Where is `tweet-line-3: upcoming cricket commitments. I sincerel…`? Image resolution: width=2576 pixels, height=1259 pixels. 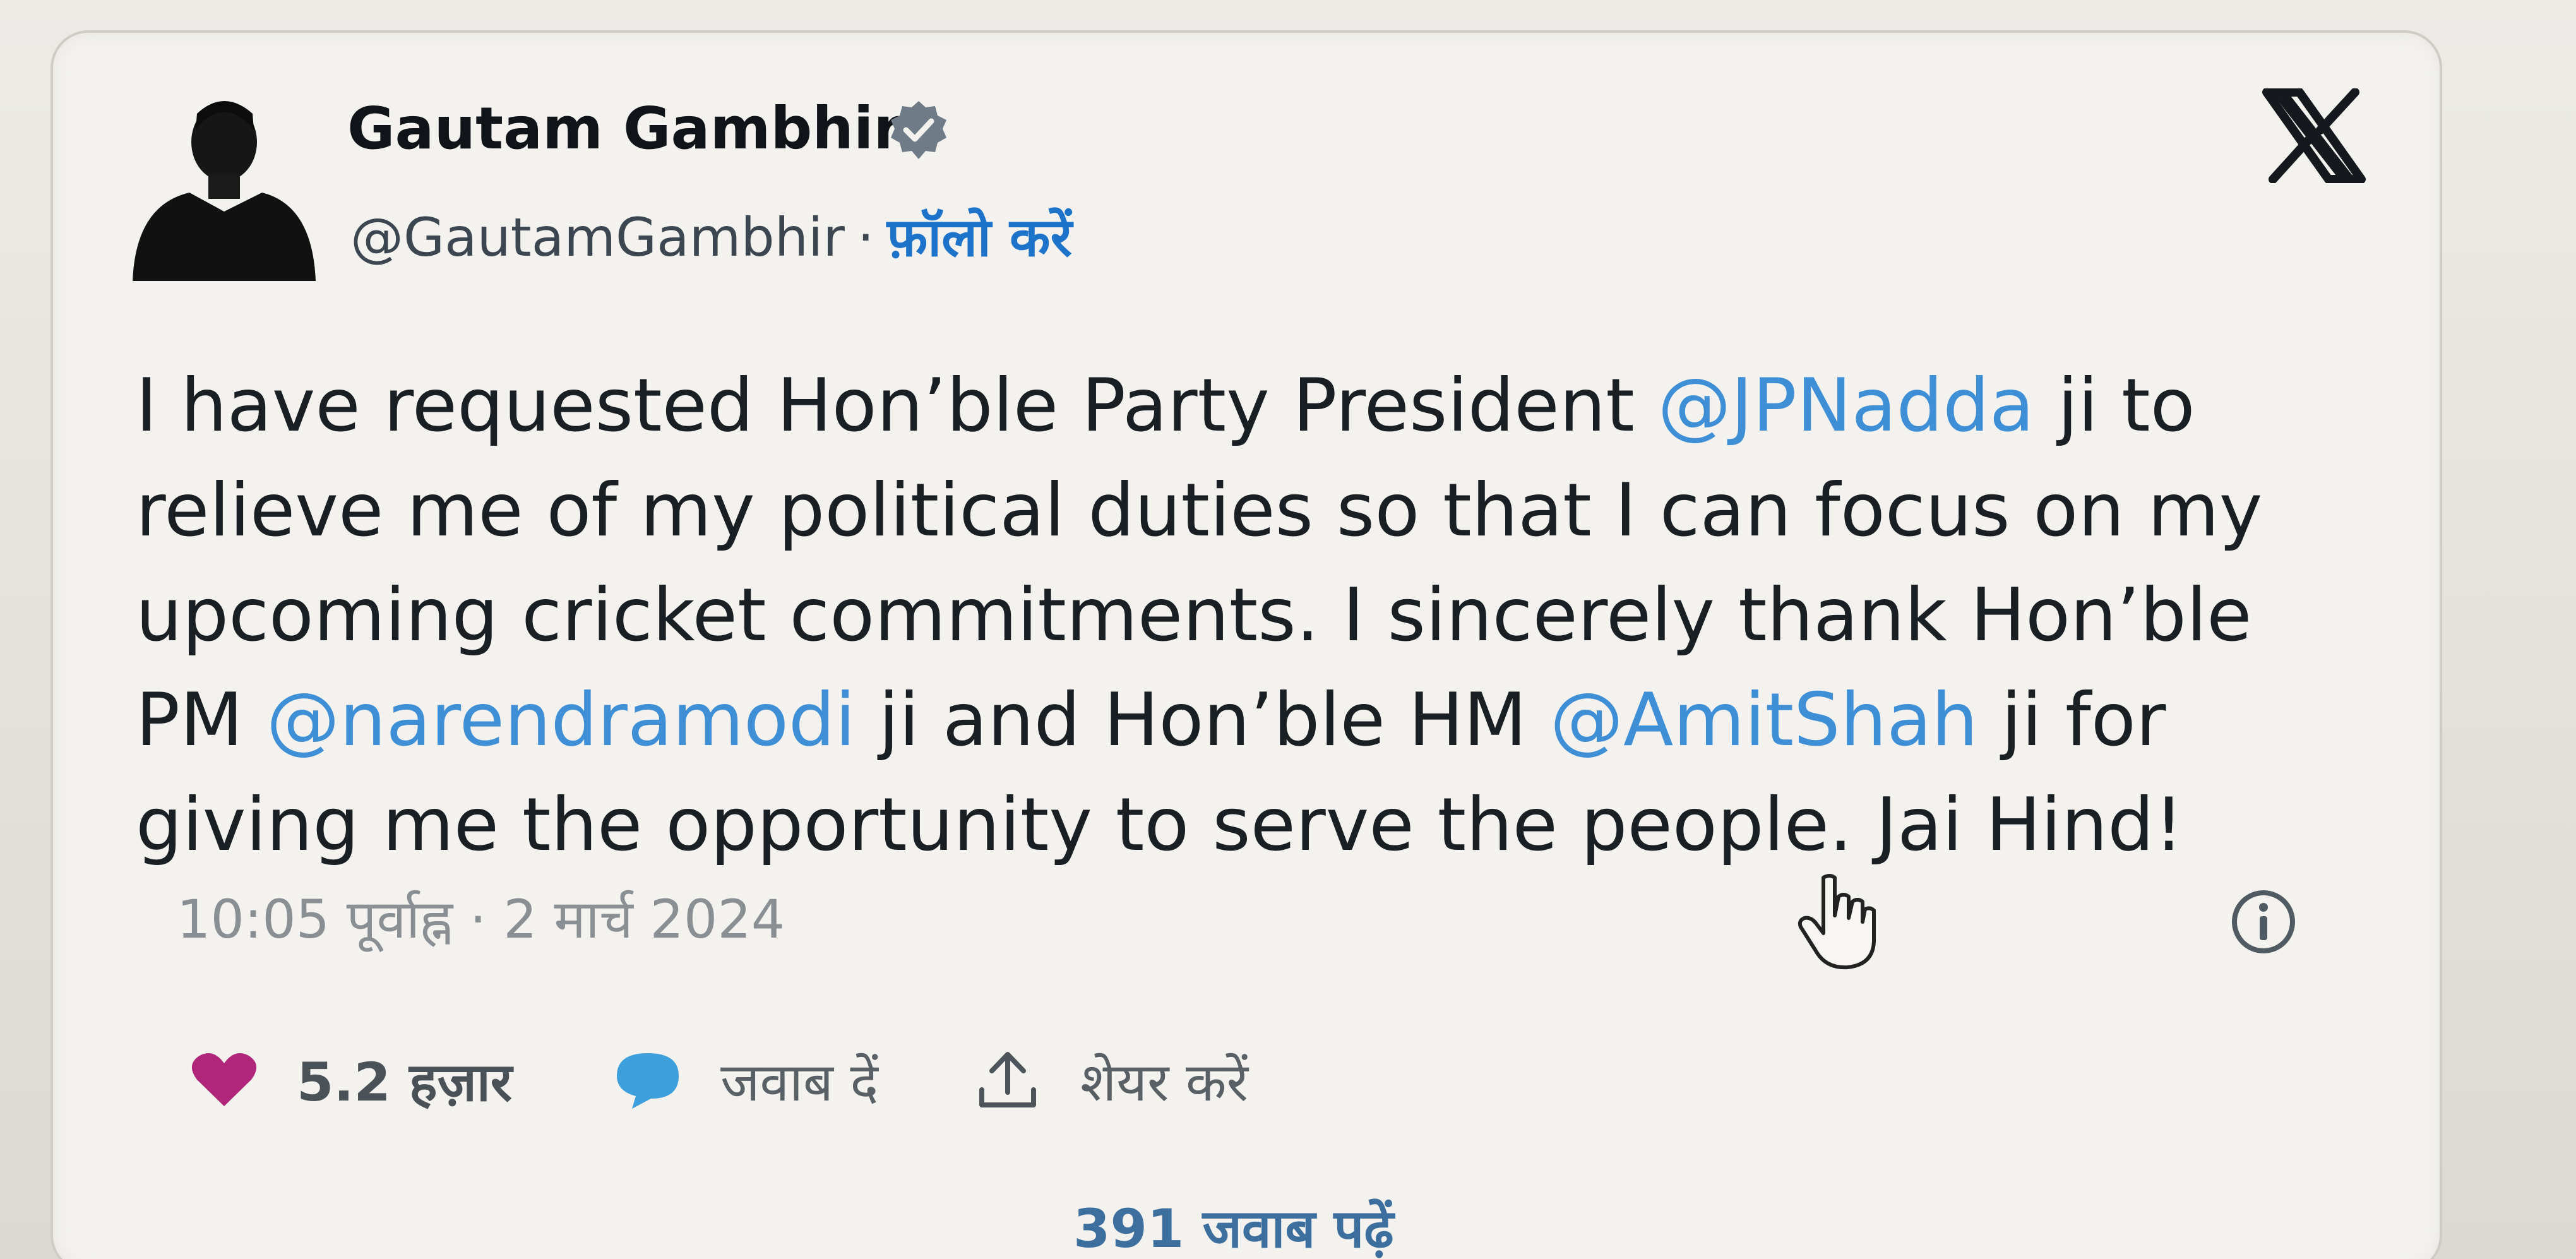 tweet-line-3: upcoming cricket commitments. I sincerel… is located at coordinates (1194, 615).